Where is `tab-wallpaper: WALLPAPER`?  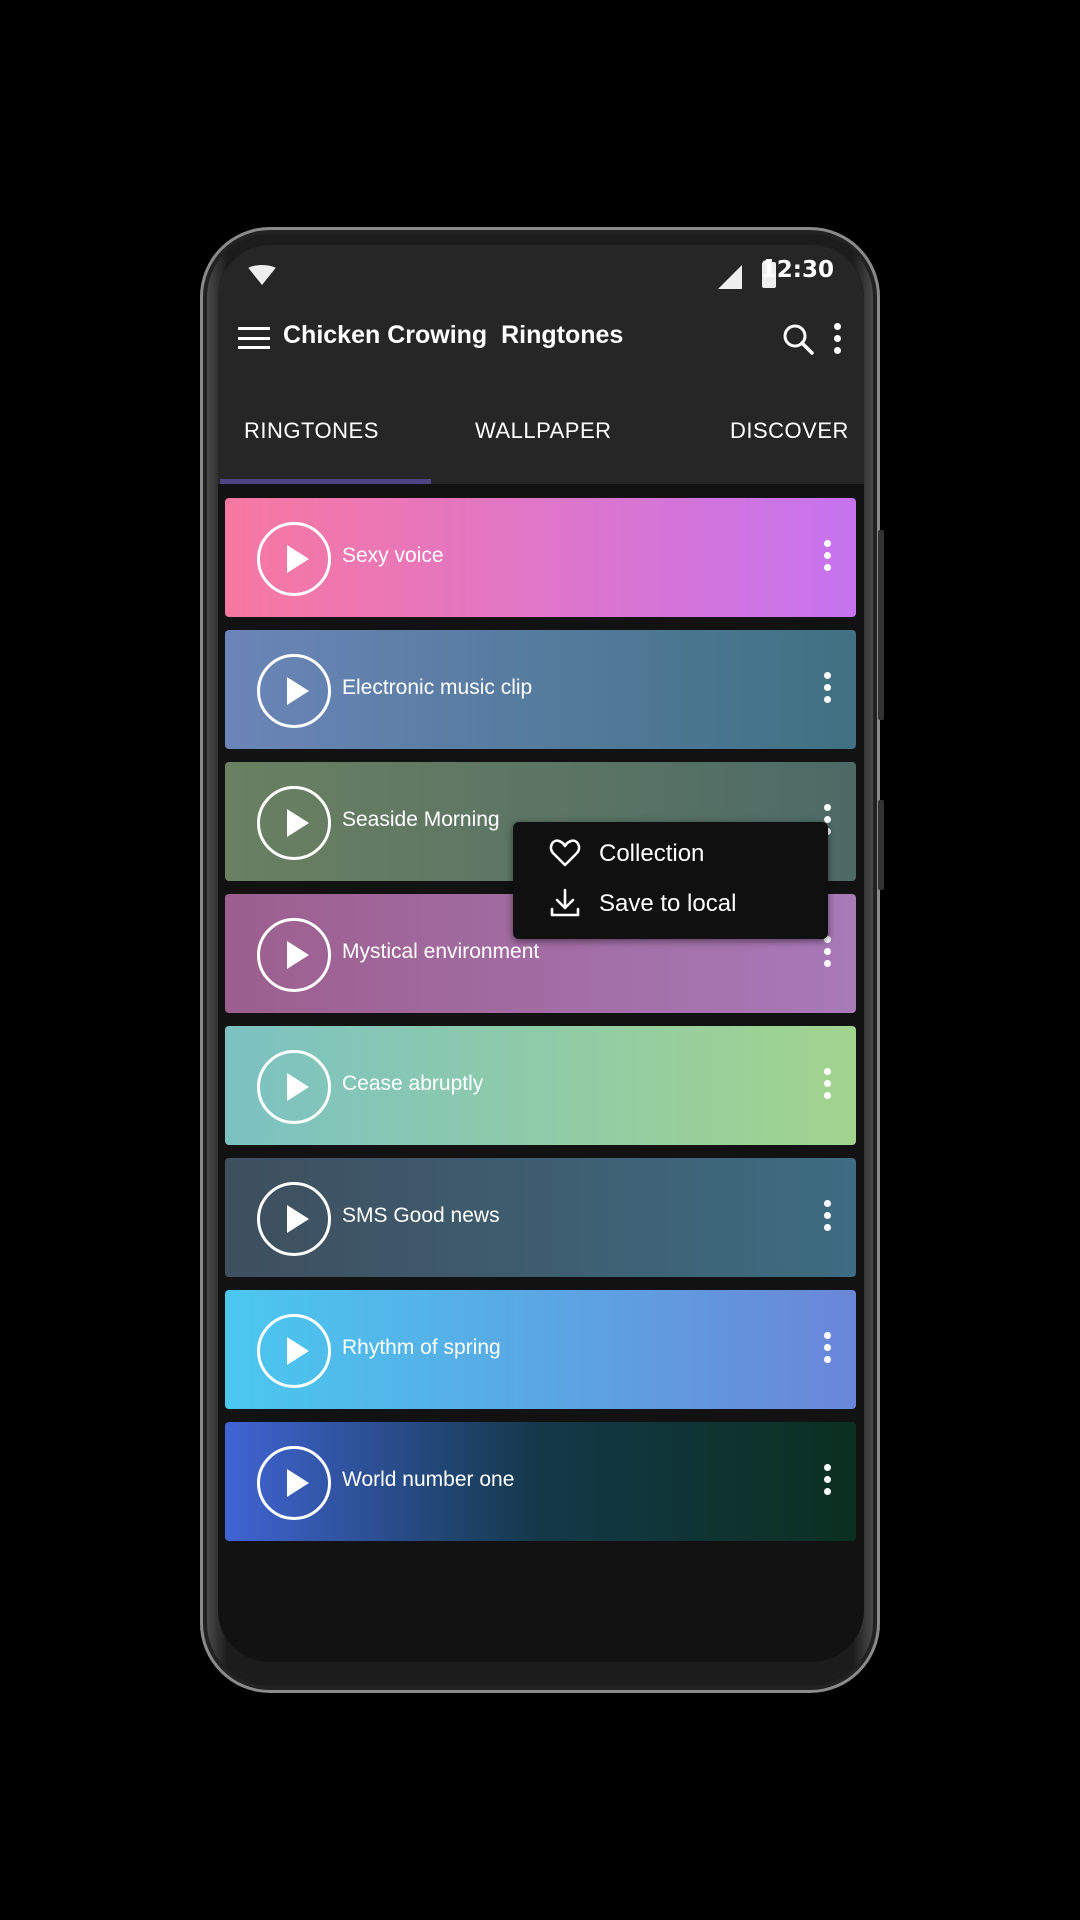 tab-wallpaper: WALLPAPER is located at coordinates (543, 431).